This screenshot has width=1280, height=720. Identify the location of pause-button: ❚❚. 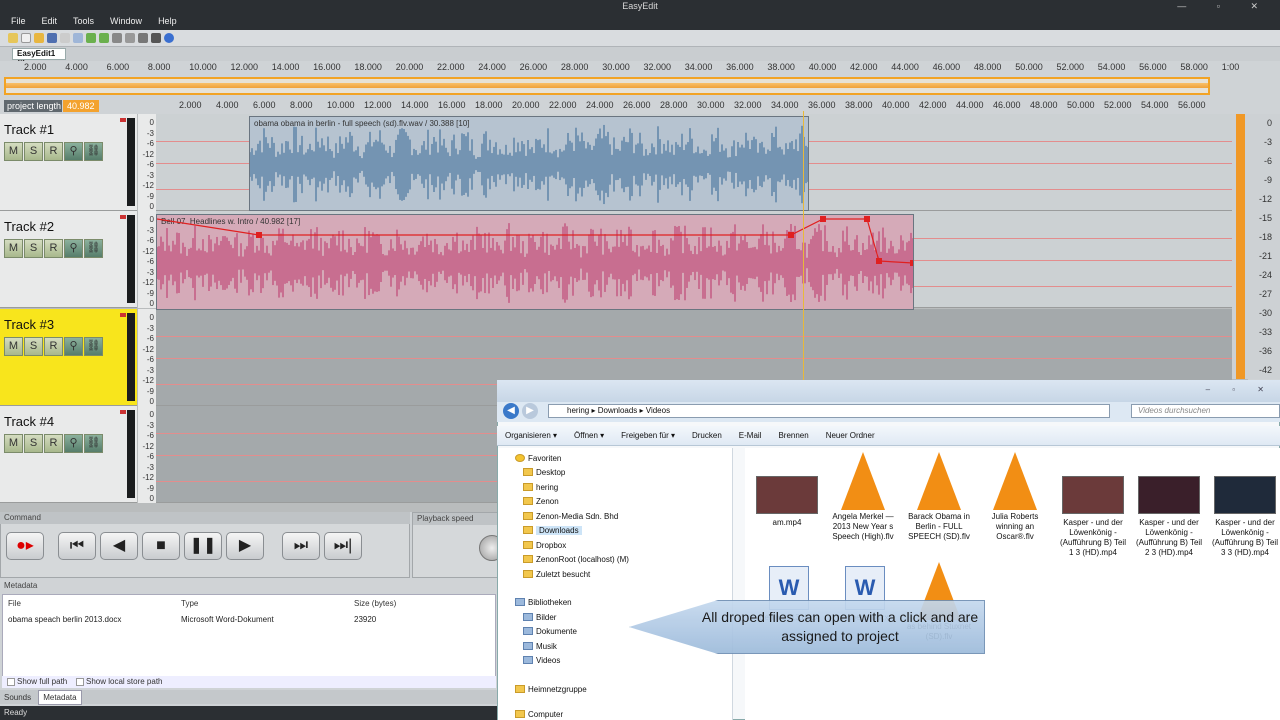
(203, 546).